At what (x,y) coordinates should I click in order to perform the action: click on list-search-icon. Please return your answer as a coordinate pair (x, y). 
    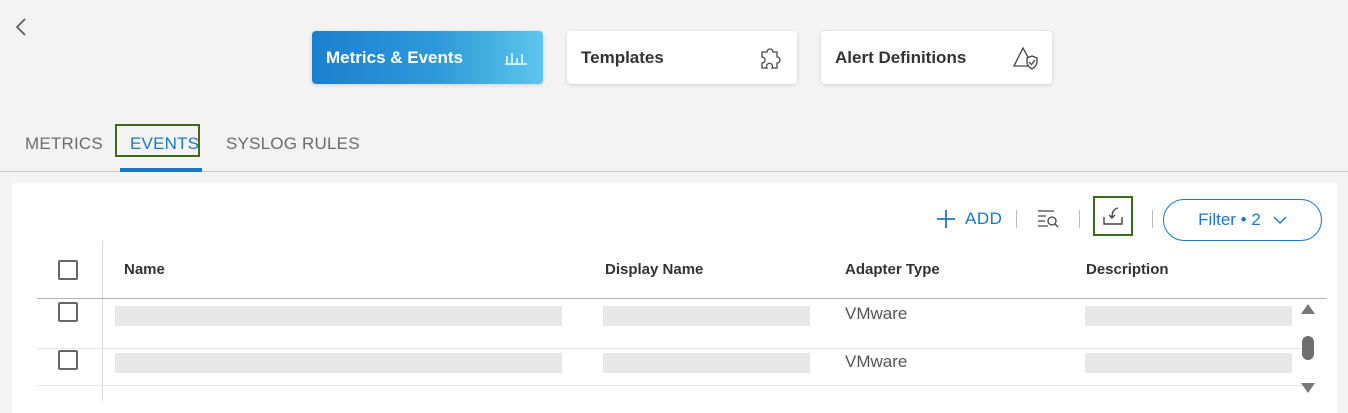
    Looking at the image, I should click on (1048, 219).